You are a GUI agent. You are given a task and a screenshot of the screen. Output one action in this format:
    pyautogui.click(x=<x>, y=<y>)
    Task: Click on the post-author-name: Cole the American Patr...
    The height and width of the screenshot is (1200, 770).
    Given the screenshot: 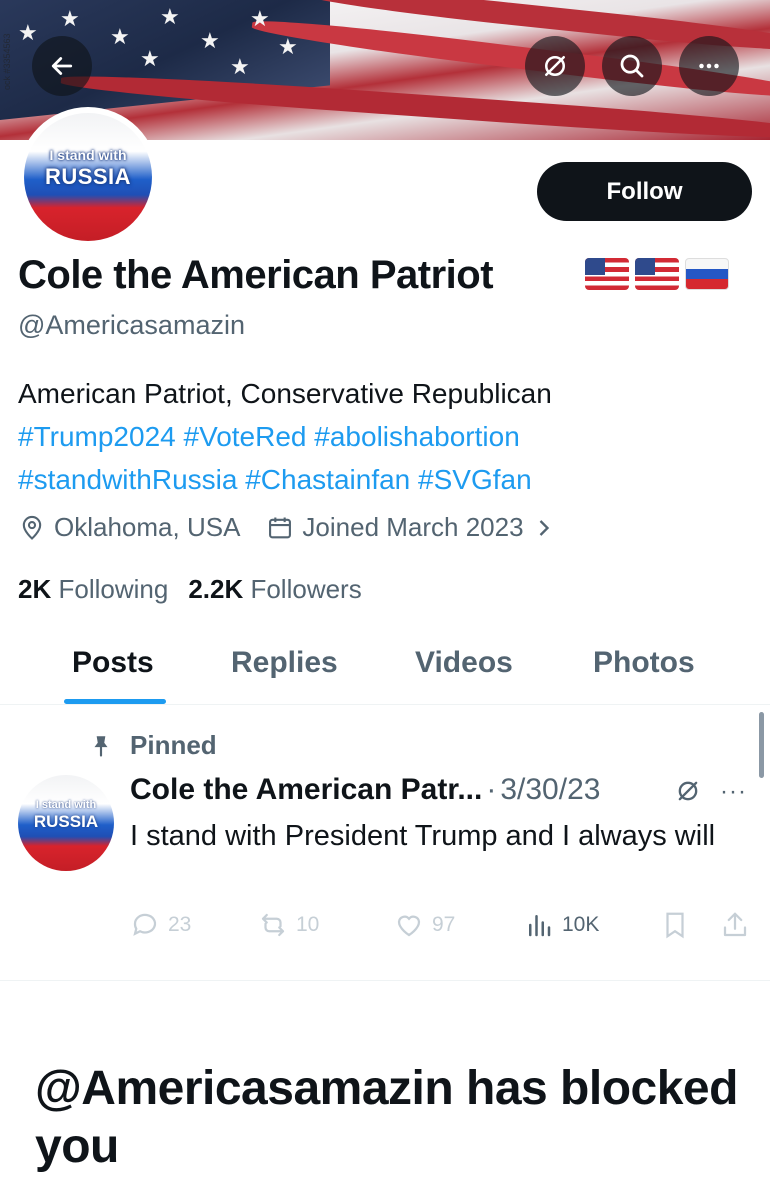 What is the action you would take?
    pyautogui.click(x=306, y=790)
    